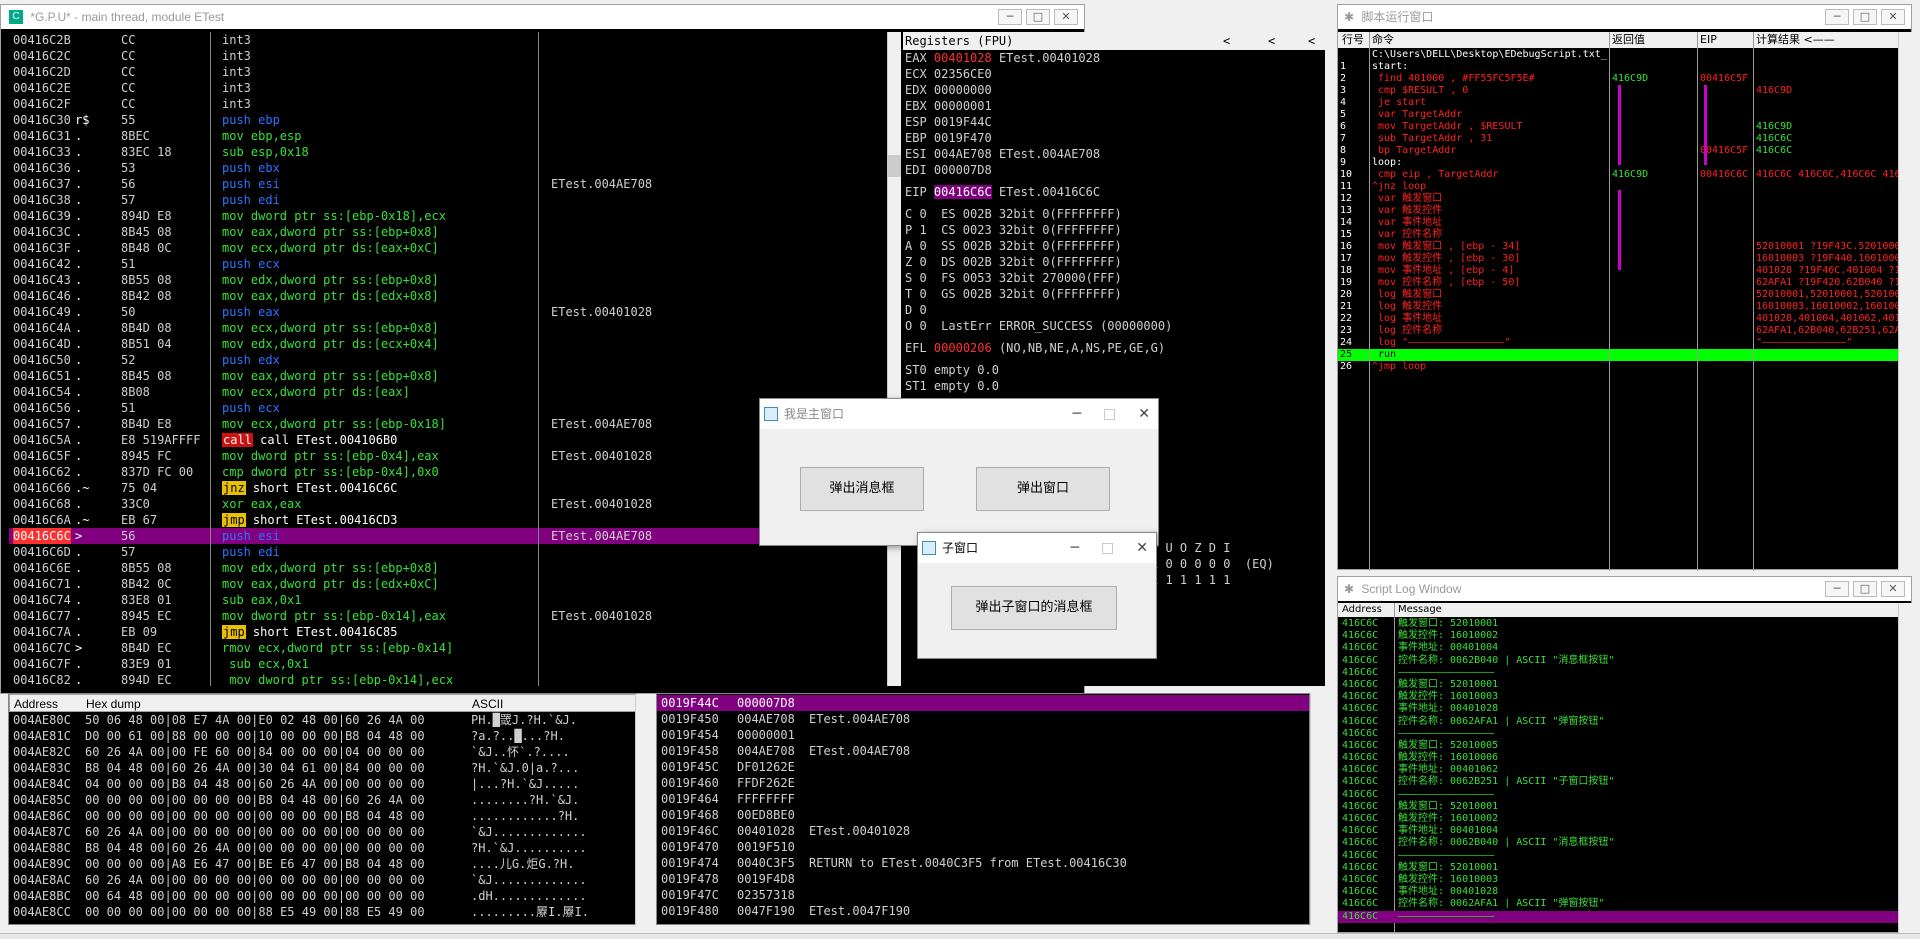 The image size is (1920, 939). I want to click on stack-row: 0019F450 004AE708 ETest.004AE708, so click(983, 719).